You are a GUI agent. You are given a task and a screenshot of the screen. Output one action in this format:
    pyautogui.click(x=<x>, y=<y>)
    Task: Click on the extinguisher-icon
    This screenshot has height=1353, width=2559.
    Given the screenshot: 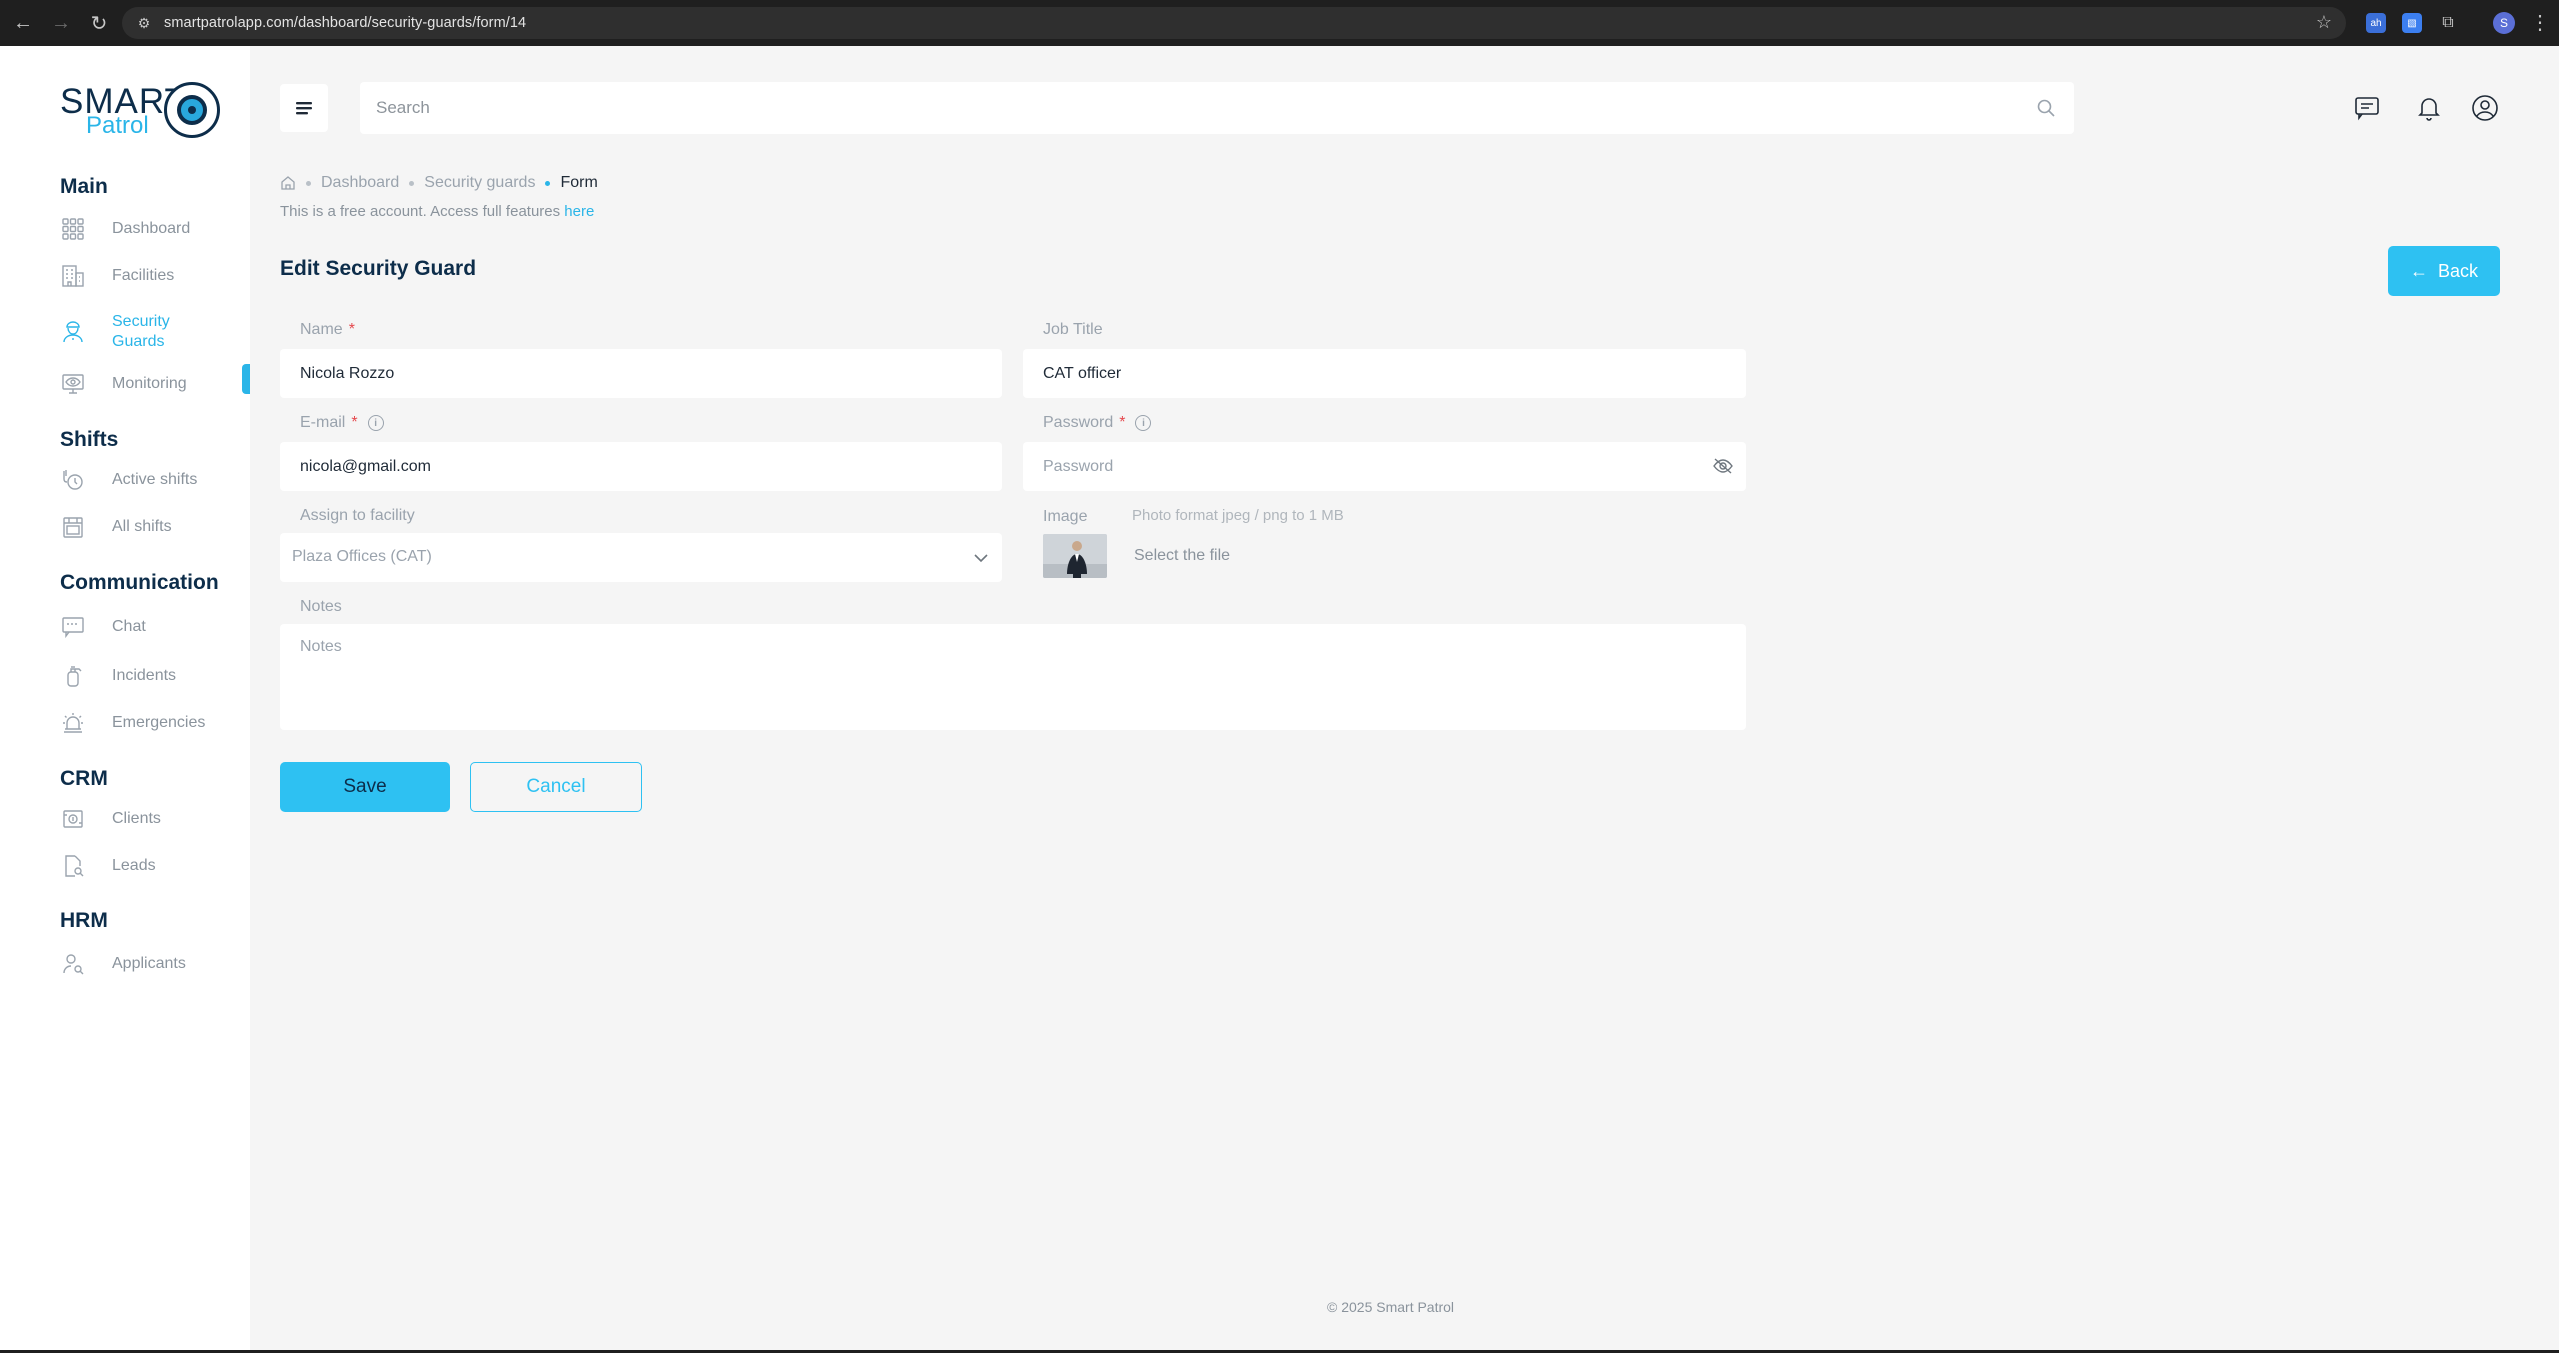 What is the action you would take?
    pyautogui.click(x=73, y=676)
    